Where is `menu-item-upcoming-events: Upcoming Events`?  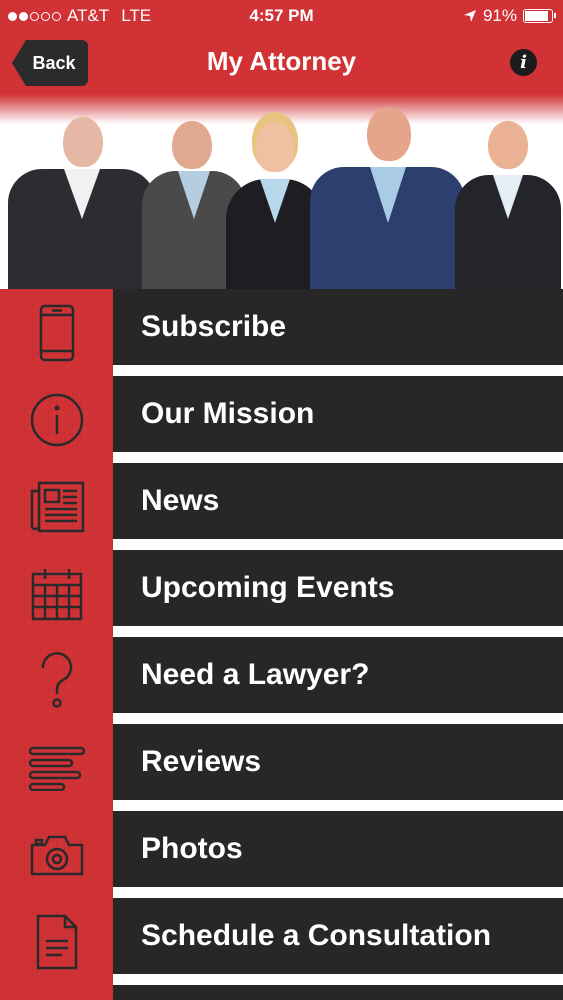 menu-item-upcoming-events: Upcoming Events is located at coordinates (338, 588).